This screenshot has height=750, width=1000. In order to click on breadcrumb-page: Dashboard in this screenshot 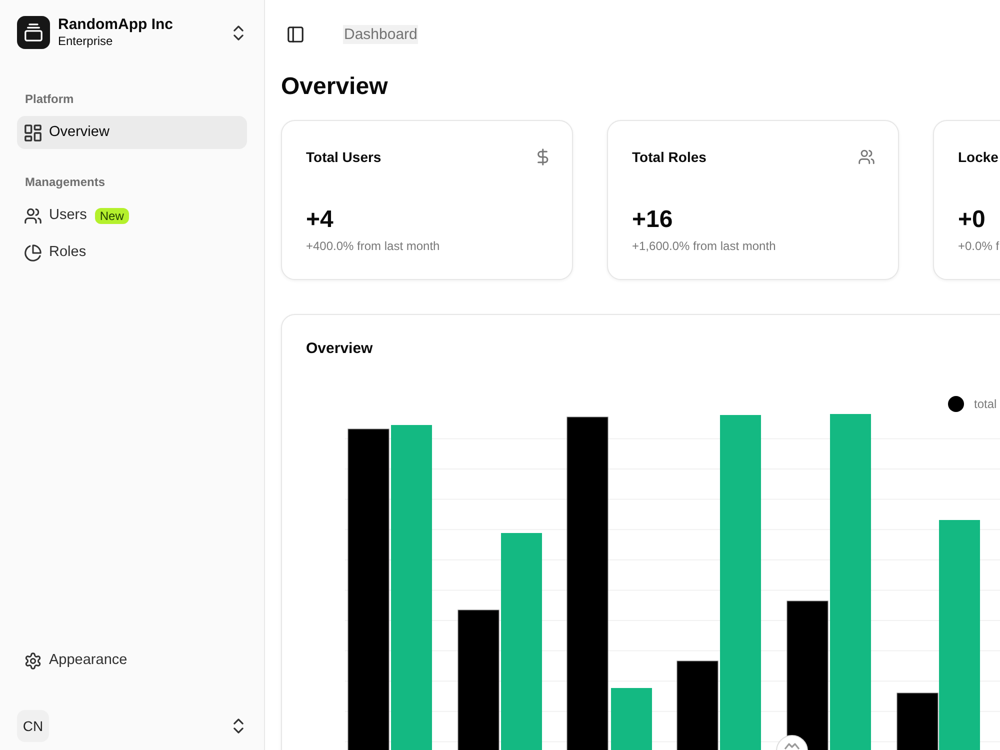, I will do `click(380, 34)`.